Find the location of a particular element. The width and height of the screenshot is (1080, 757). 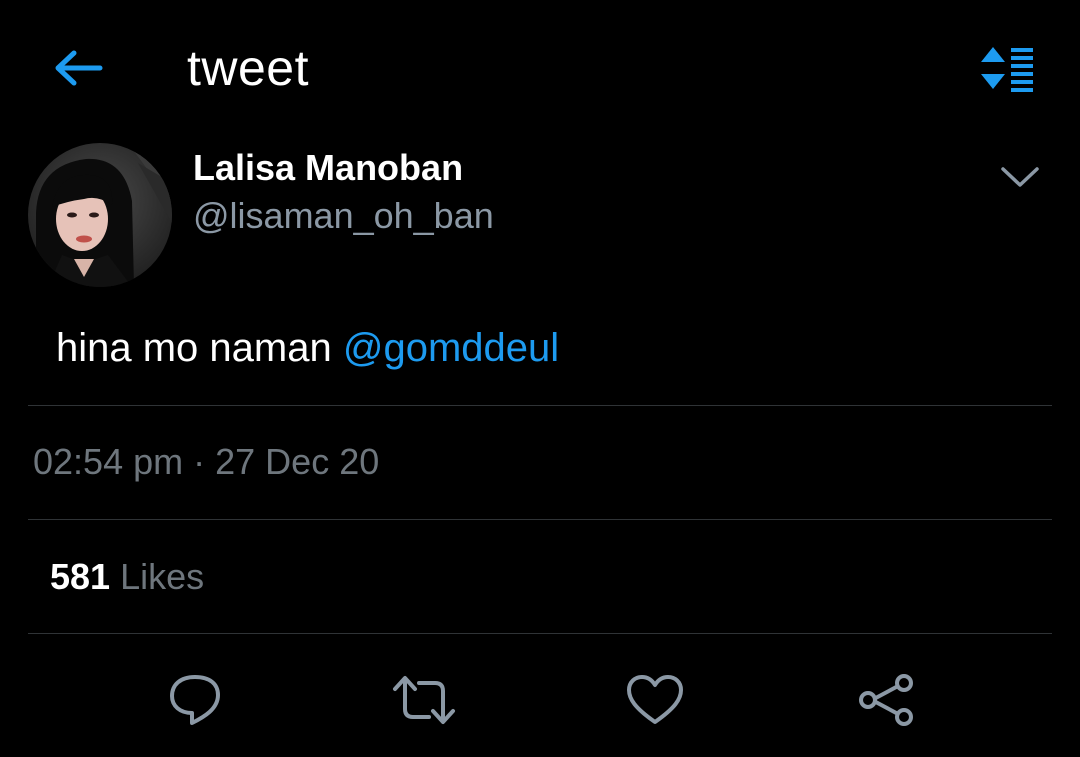

share-button is located at coordinates (886, 700).